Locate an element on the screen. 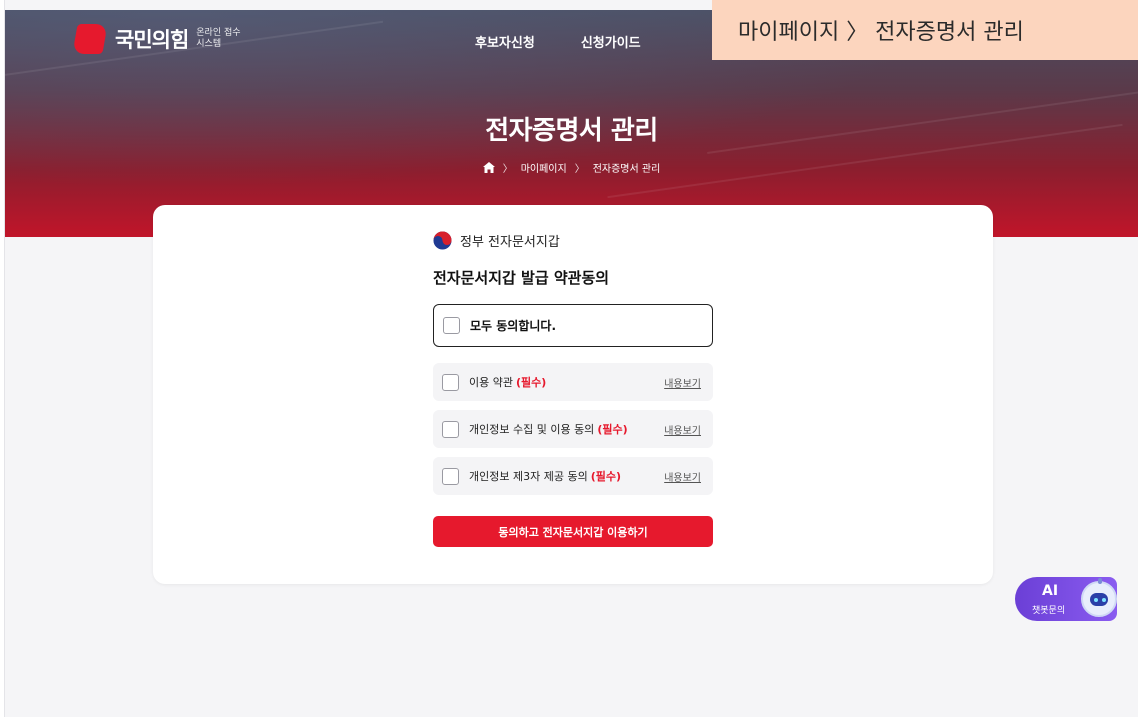 The width and height of the screenshot is (1138, 717). term-label: 개인정보 제3자 제공 동의 is located at coordinates (528, 476).